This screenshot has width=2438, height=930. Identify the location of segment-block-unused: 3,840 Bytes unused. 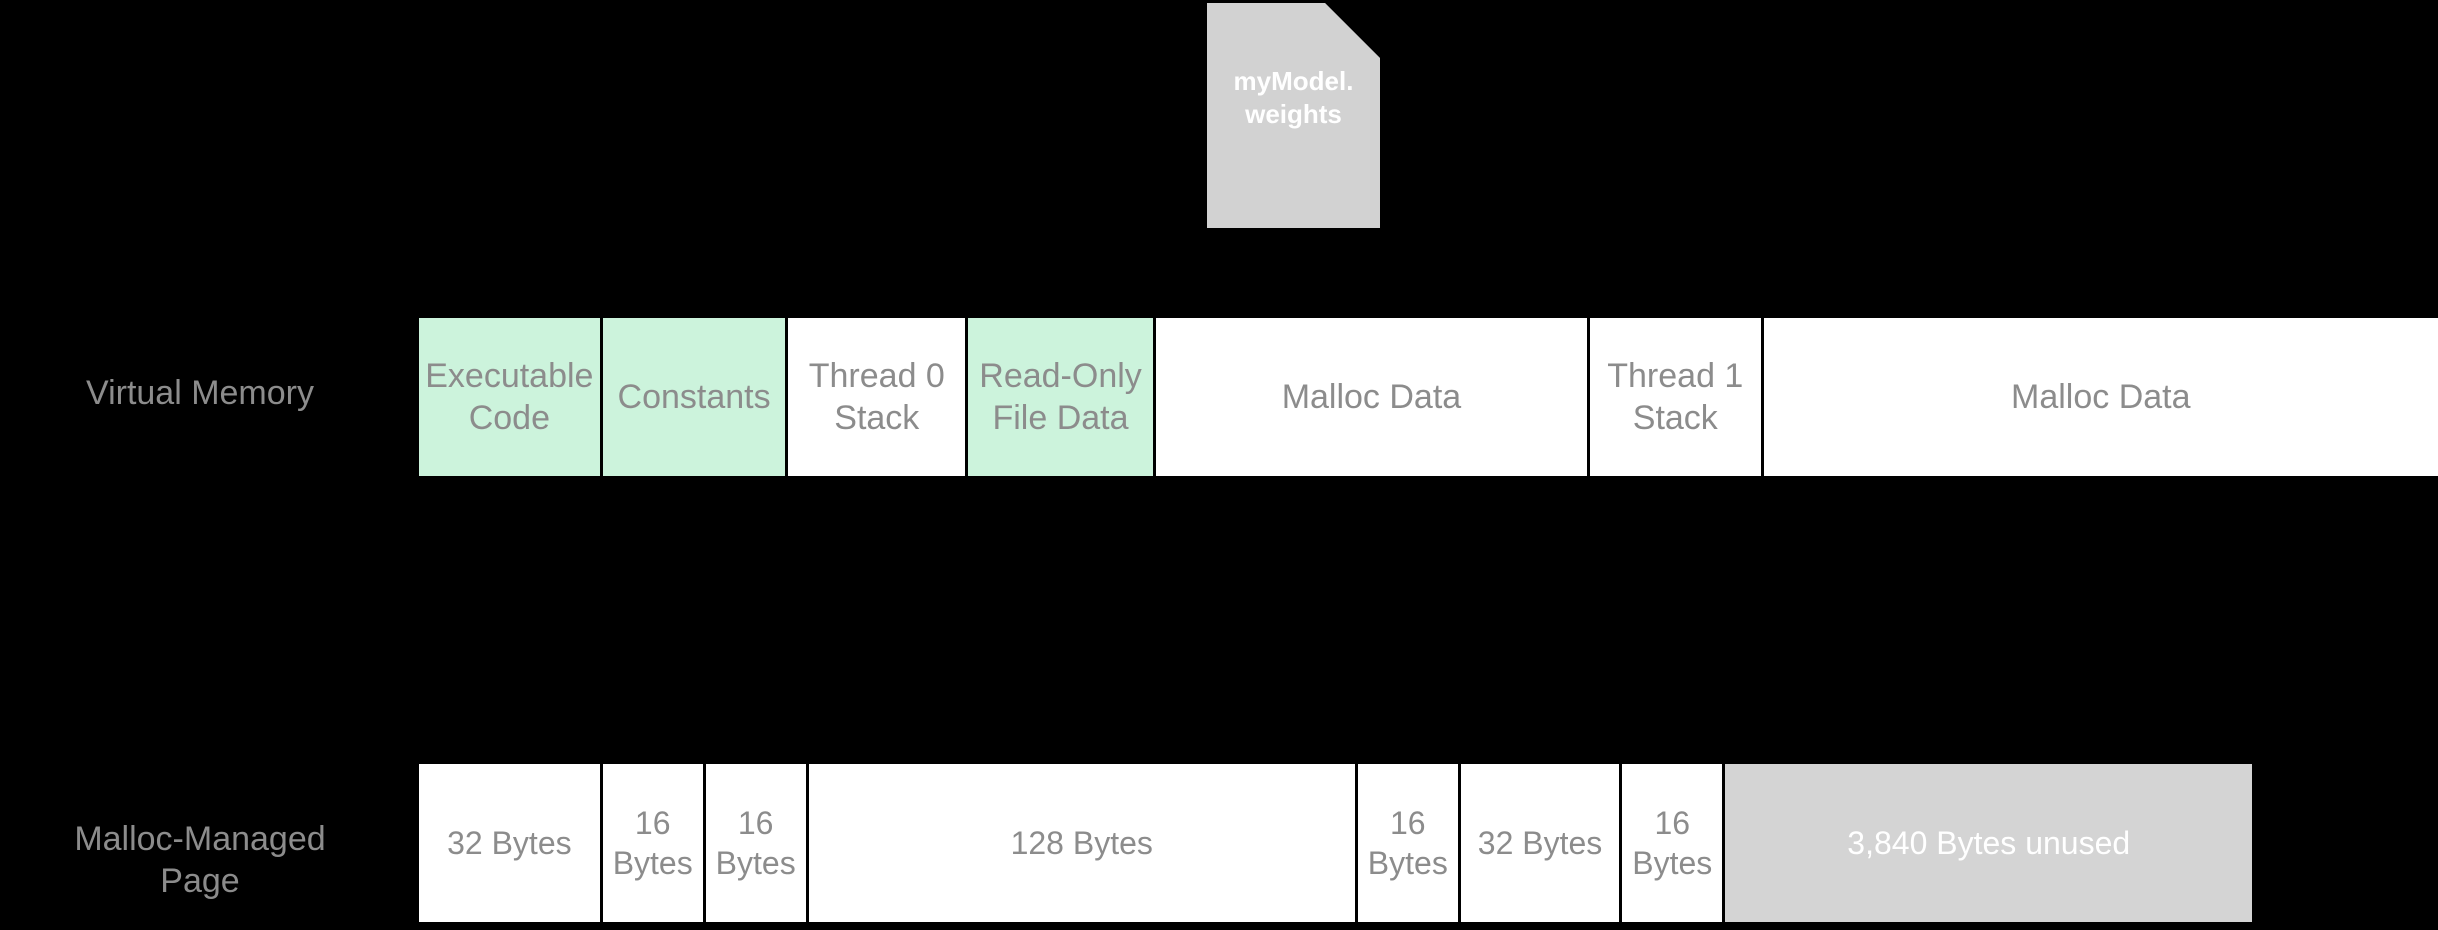
(1989, 843).